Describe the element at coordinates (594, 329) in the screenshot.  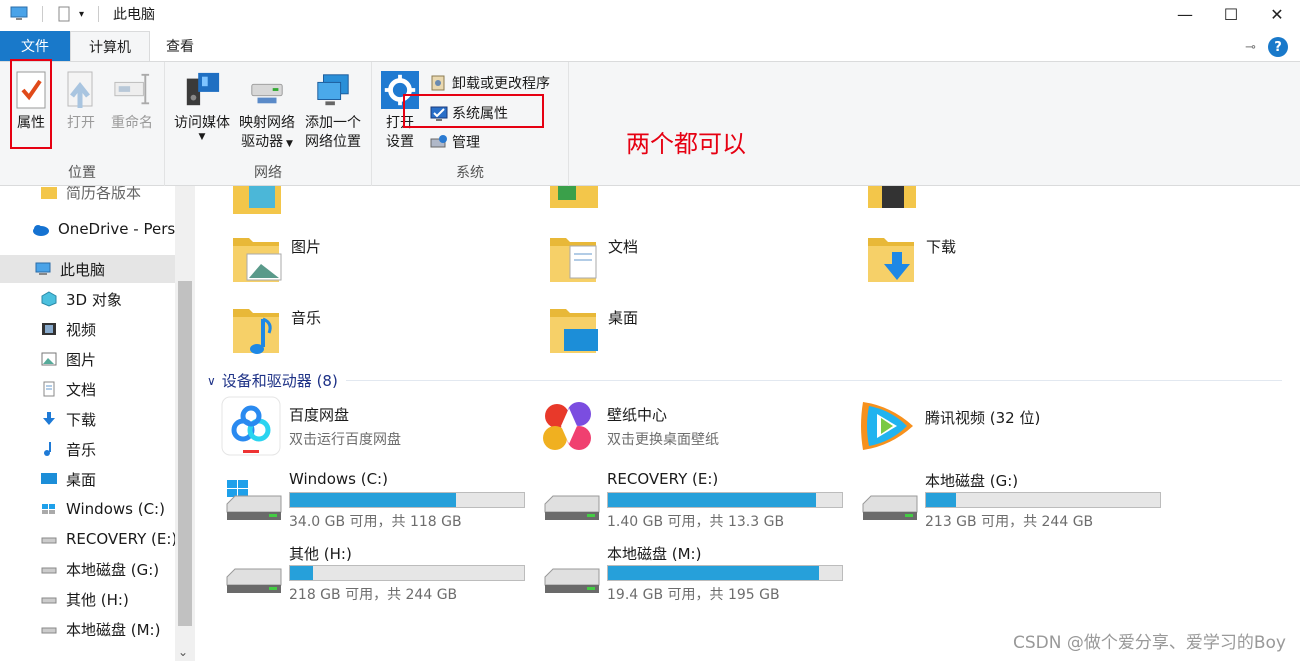
I see `folder-item: 桌面` at that location.